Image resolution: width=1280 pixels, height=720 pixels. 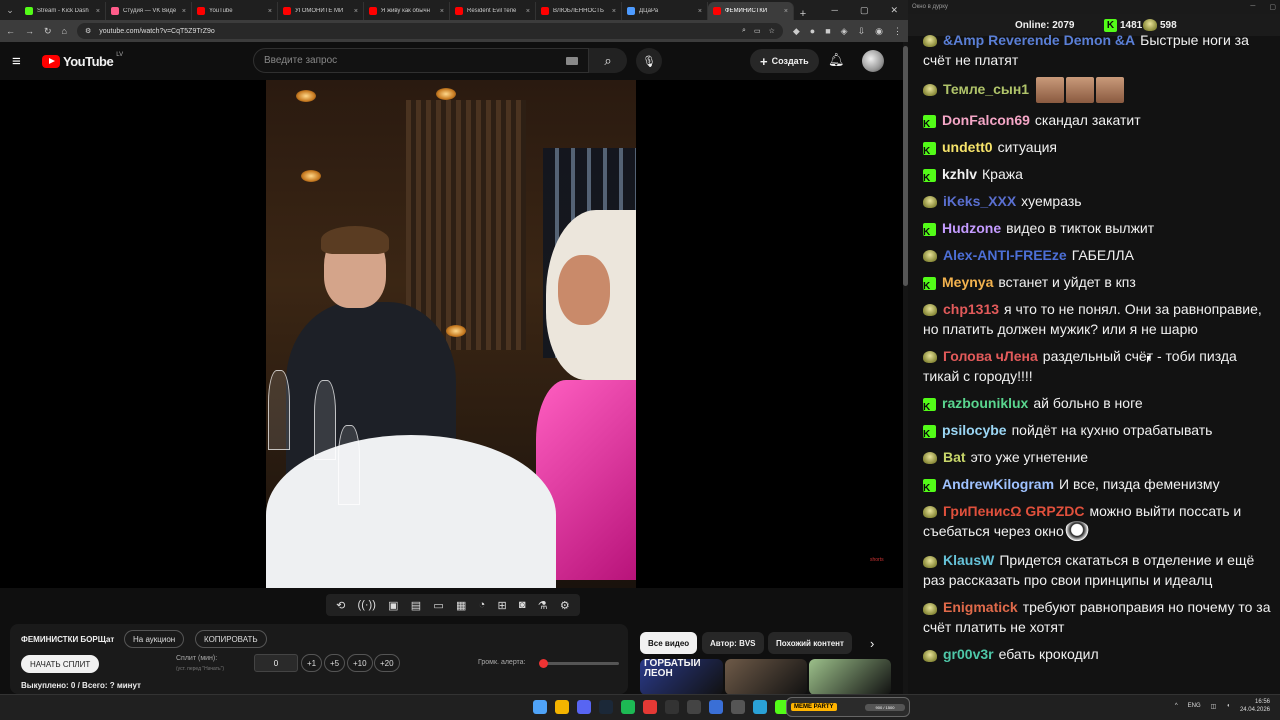 I want to click on chip-all-videos: Все видео, so click(x=669, y=643).